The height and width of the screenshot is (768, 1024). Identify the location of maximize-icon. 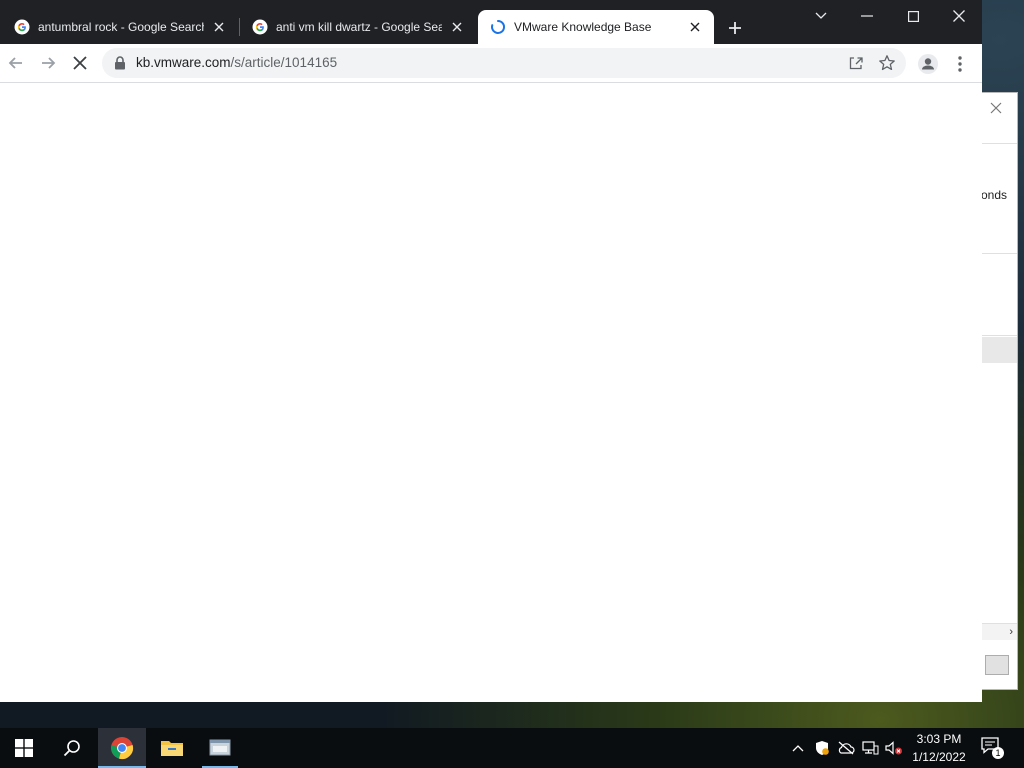
(913, 16).